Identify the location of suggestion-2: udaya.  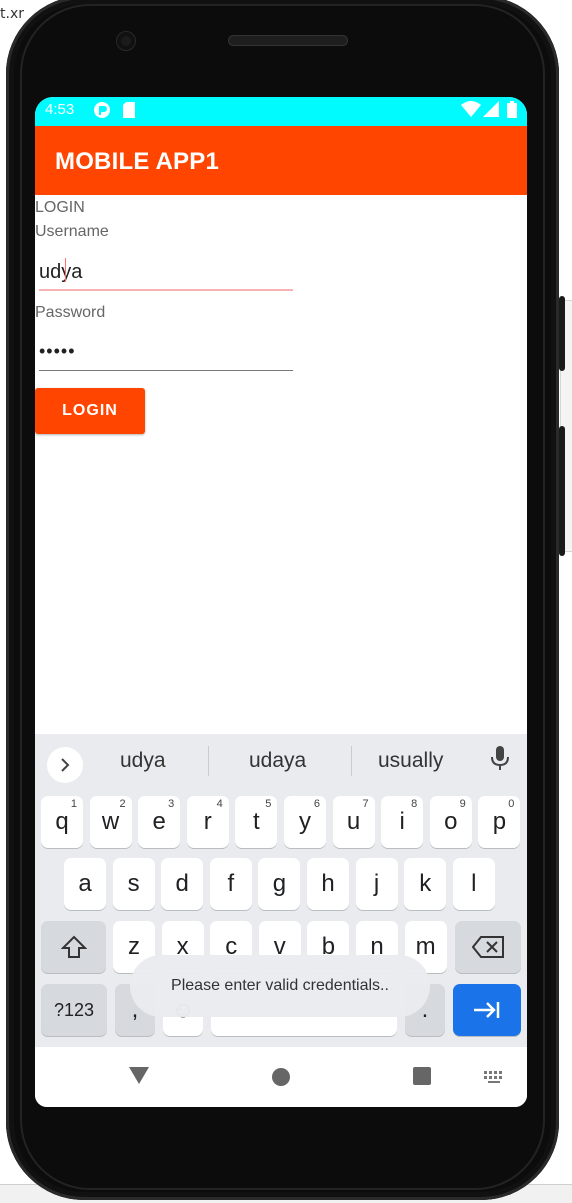
(277, 761).